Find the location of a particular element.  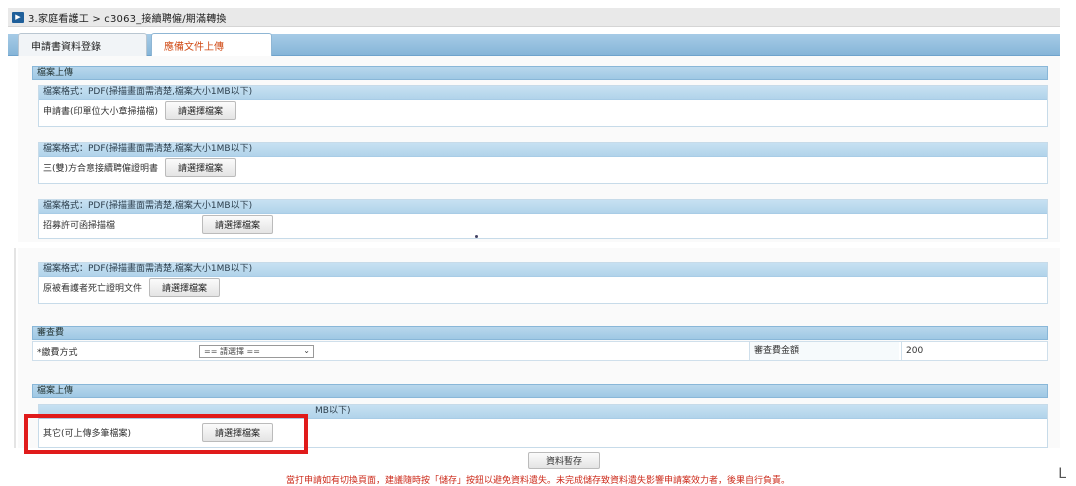

corner-glyph: L is located at coordinates (1062, 474).